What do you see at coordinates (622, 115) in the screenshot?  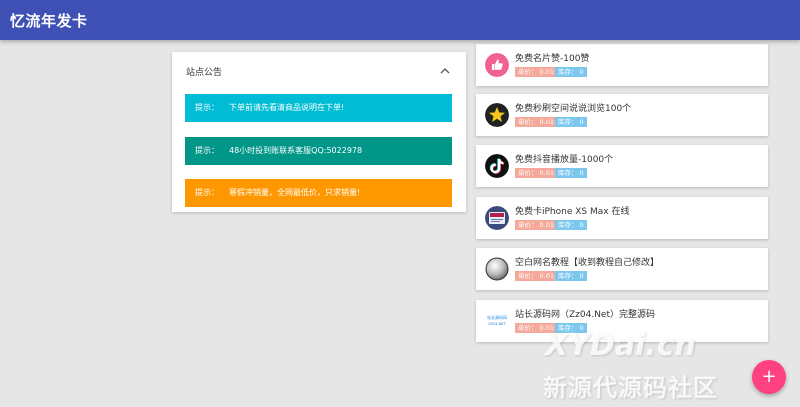 I see `product-card: 免费秒刷空间说说浏览100个 单价： 0.01元 库存： 0` at bounding box center [622, 115].